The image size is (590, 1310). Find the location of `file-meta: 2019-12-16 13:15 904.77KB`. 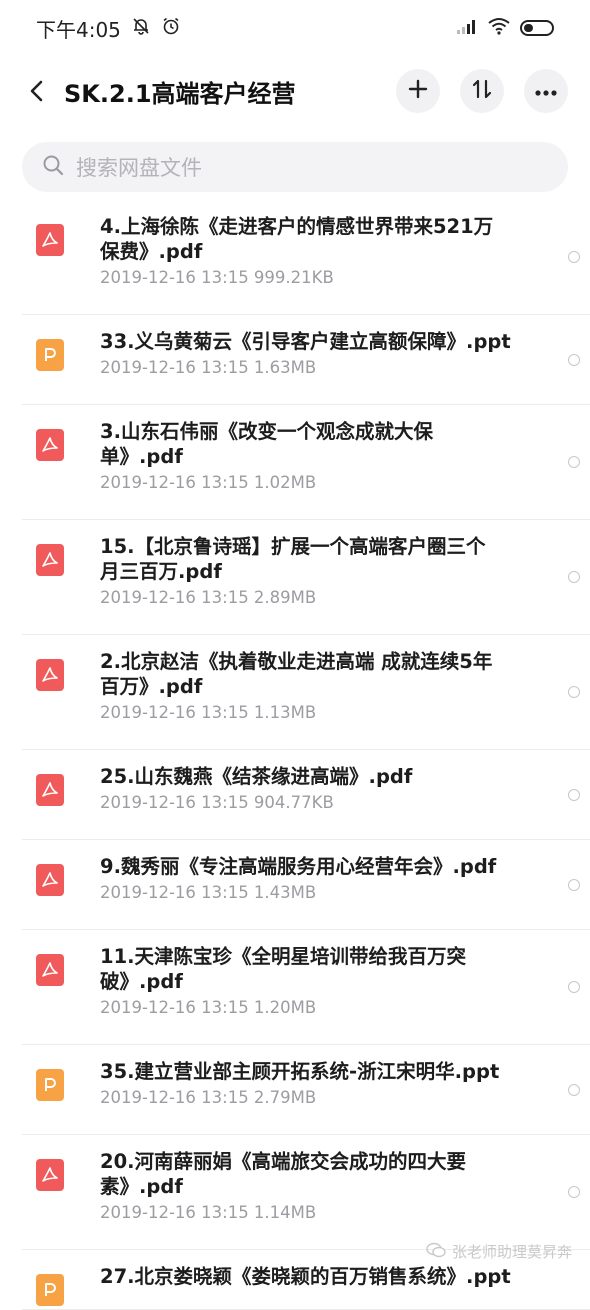

file-meta: 2019-12-16 13:15 904.77KB is located at coordinates (217, 802).